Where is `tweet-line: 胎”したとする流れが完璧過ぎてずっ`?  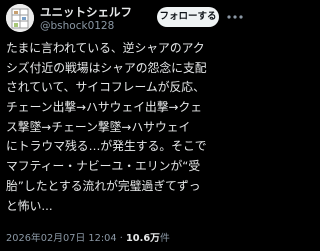
tweet-line: 胎”したとする流れが完璧過ぎてずっ is located at coordinates (103, 185).